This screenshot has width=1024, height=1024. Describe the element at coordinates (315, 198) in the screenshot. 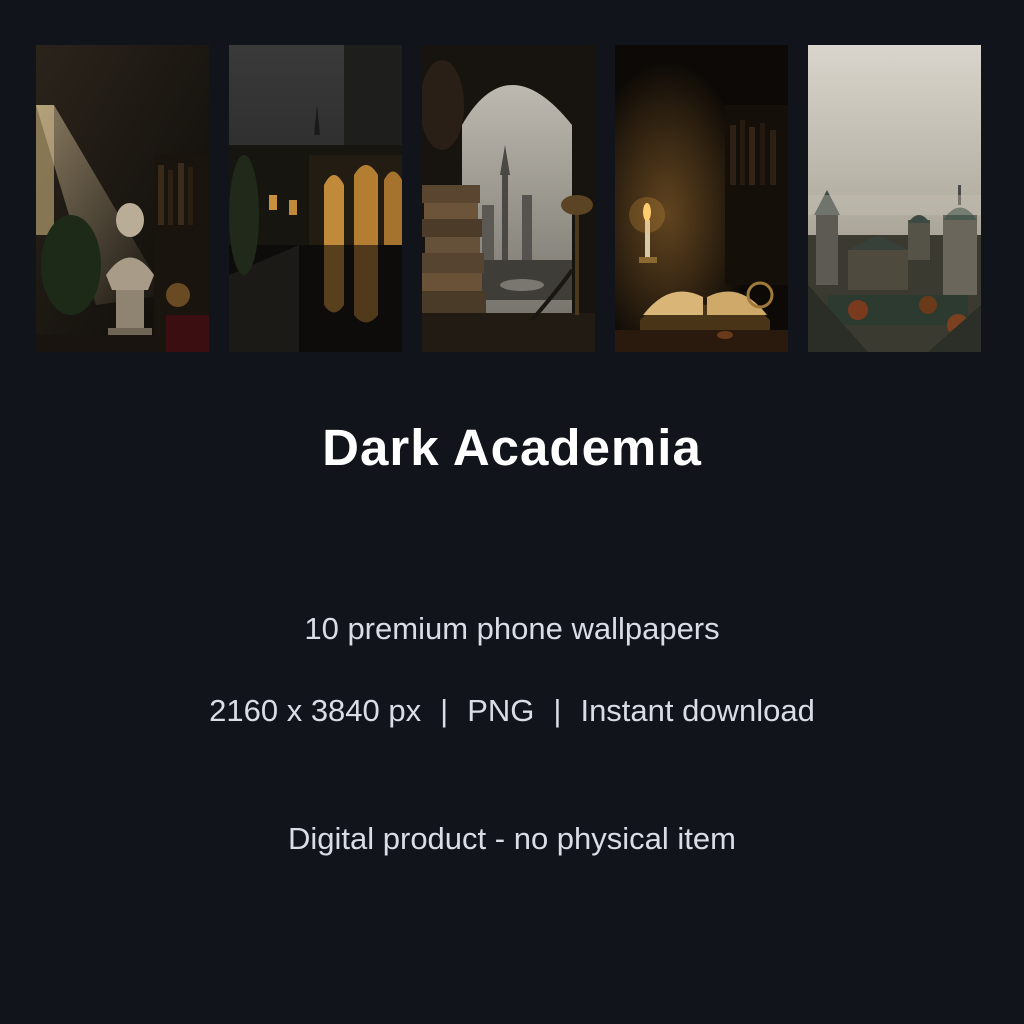

I see `gothic-courtyard-reflection-image` at that location.